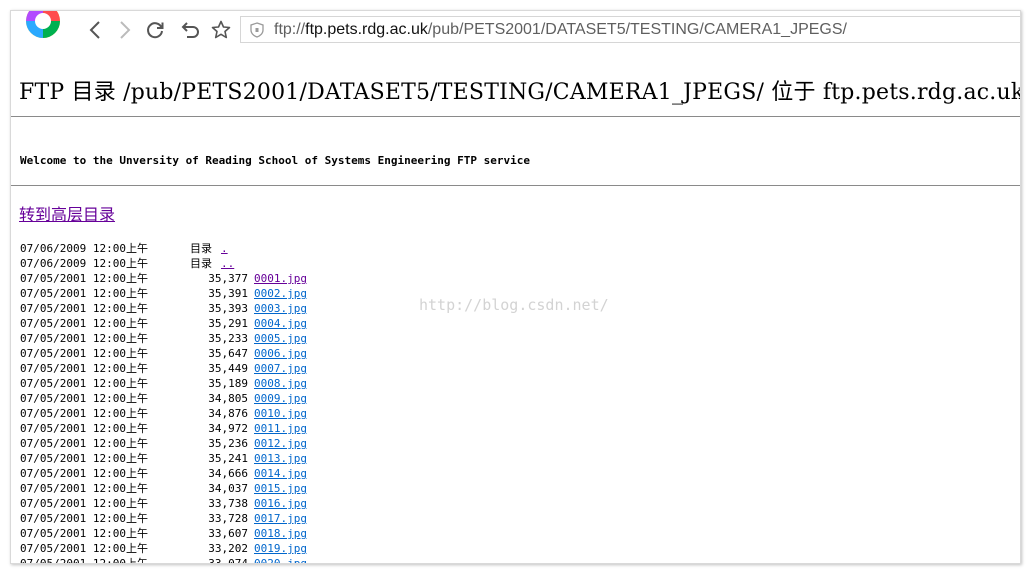 The width and height of the screenshot is (1029, 571). What do you see at coordinates (280, 308) in the screenshot?
I see `file-link: 0003.jpg` at bounding box center [280, 308].